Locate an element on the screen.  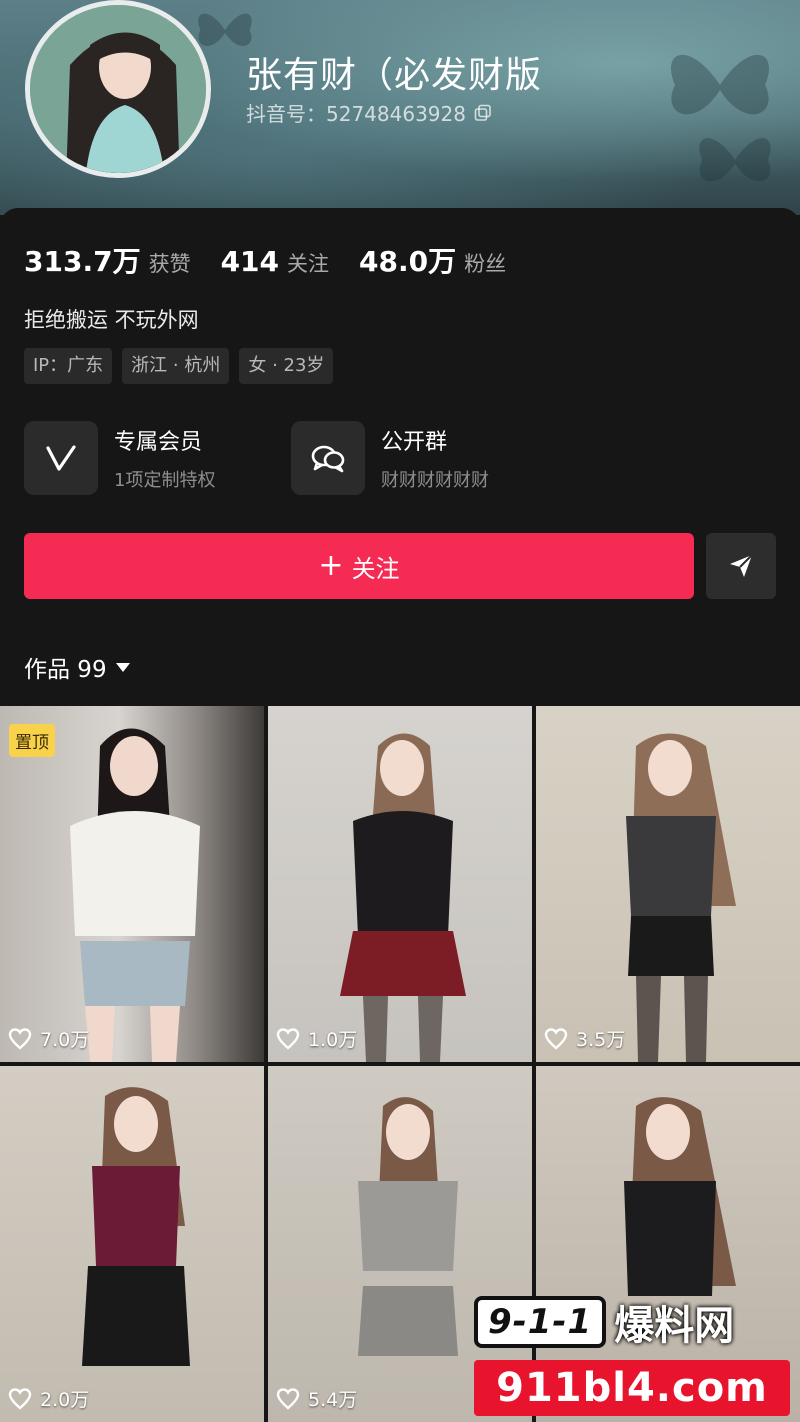
copy-icon is located at coordinates (483, 113).